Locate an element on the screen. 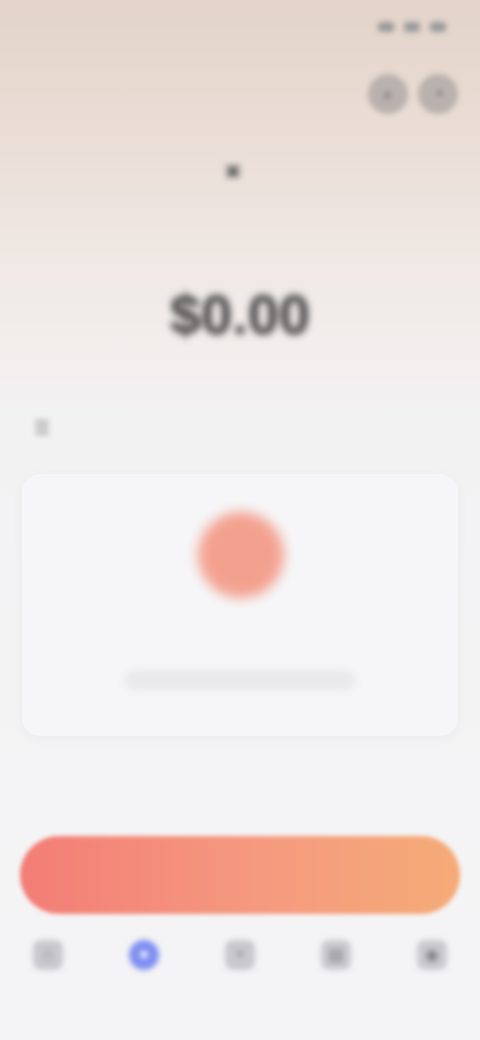 This screenshot has width=480, height=1040. notifications-button: ◔ is located at coordinates (438, 94).